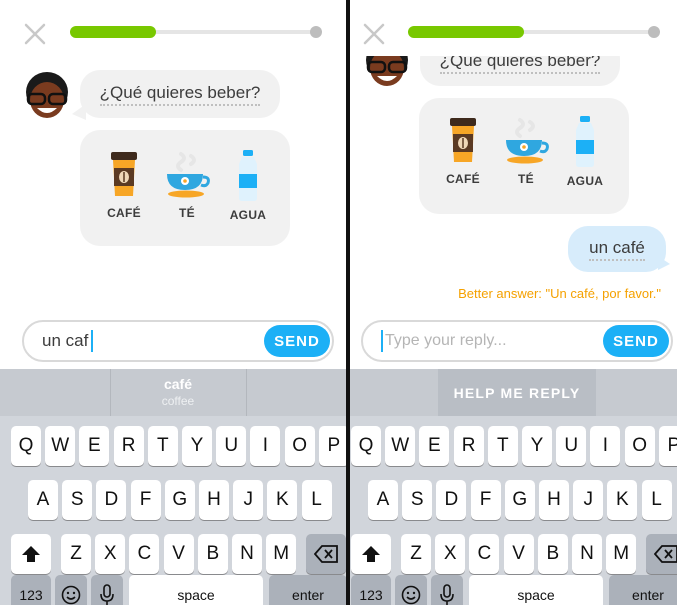 This screenshot has height=605, width=677. What do you see at coordinates (180, 94) in the screenshot?
I see `question-text: ¿Qué quieres beber?` at bounding box center [180, 94].